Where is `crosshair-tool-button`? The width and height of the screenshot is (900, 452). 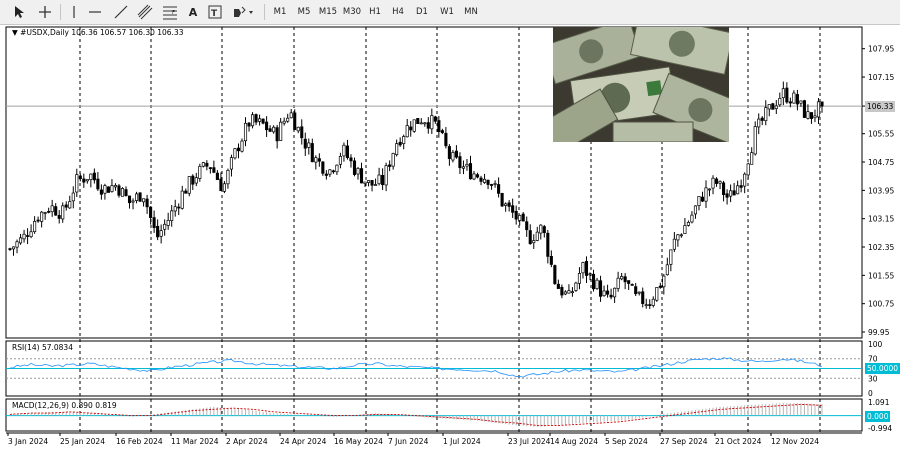 crosshair-tool-button is located at coordinates (45, 12).